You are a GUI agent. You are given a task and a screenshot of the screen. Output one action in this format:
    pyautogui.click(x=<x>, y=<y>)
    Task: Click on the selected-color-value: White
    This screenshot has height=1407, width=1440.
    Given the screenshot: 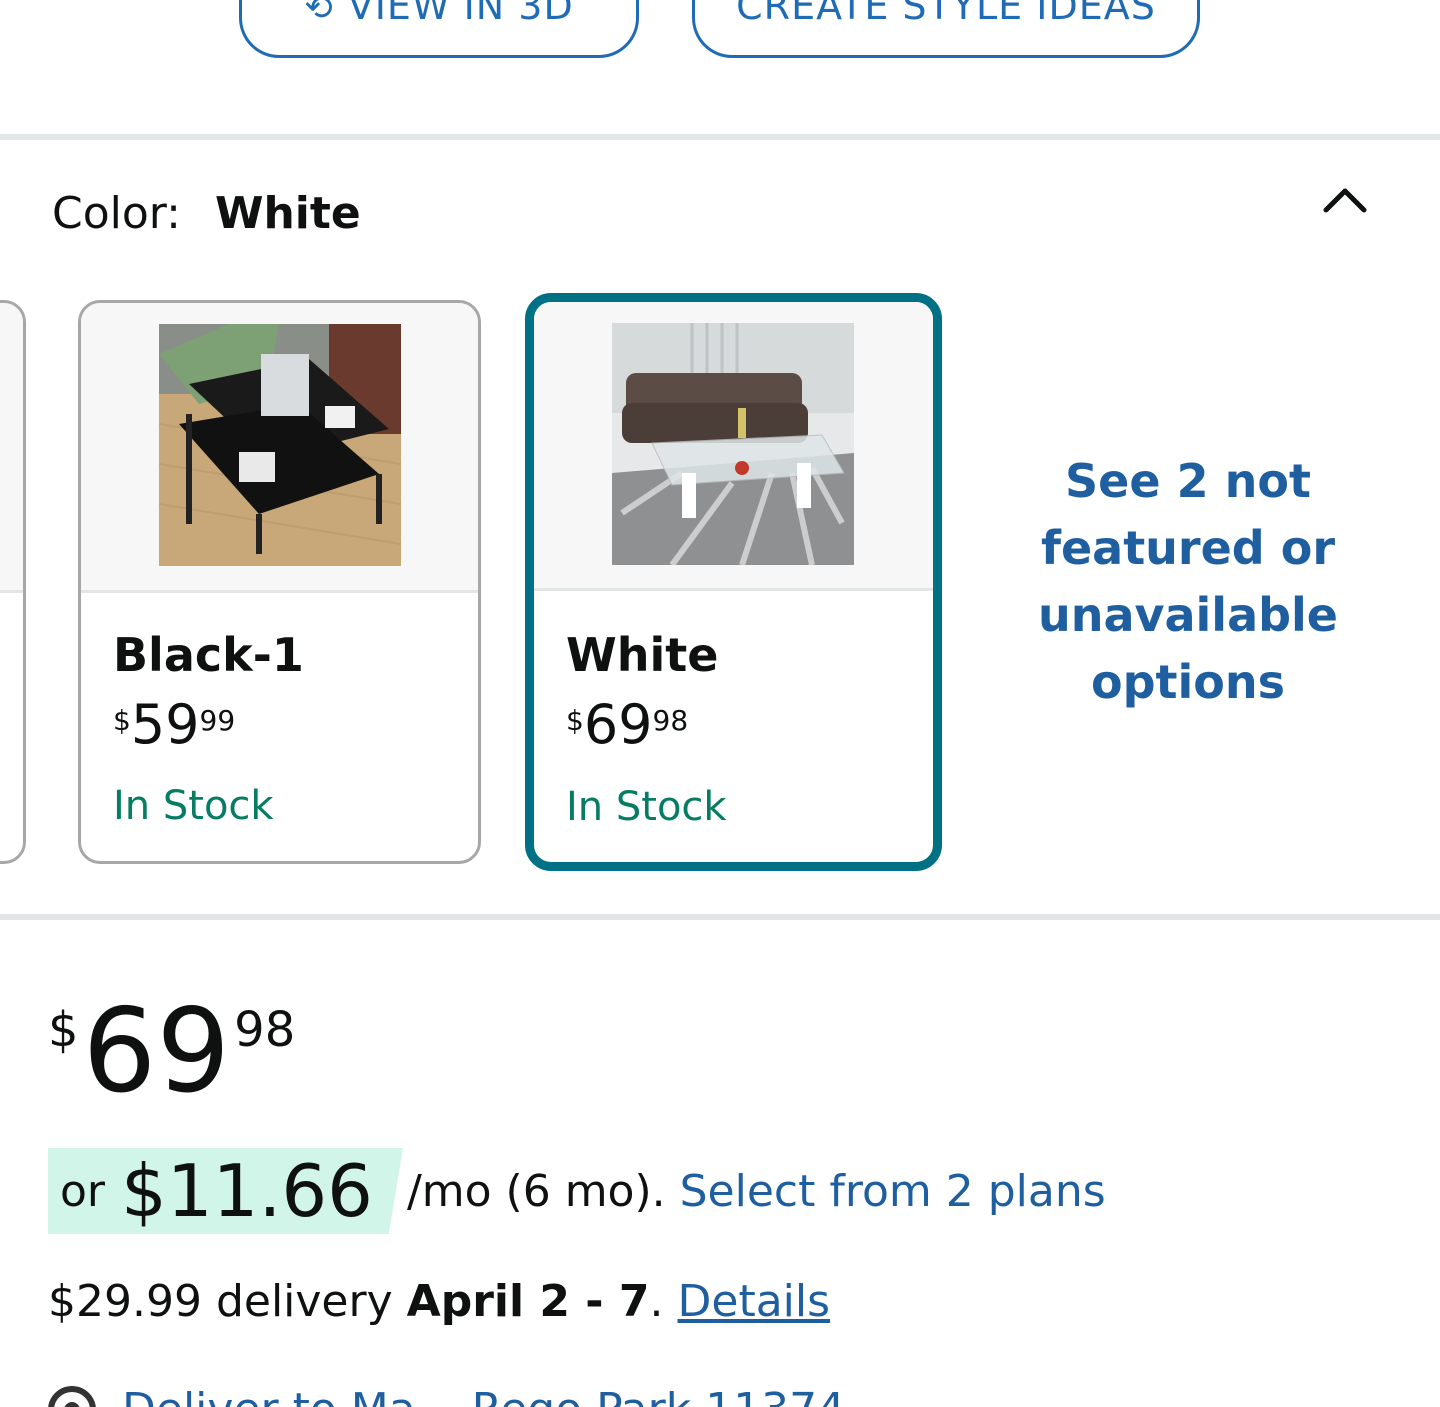 What is the action you would take?
    pyautogui.click(x=287, y=213)
    